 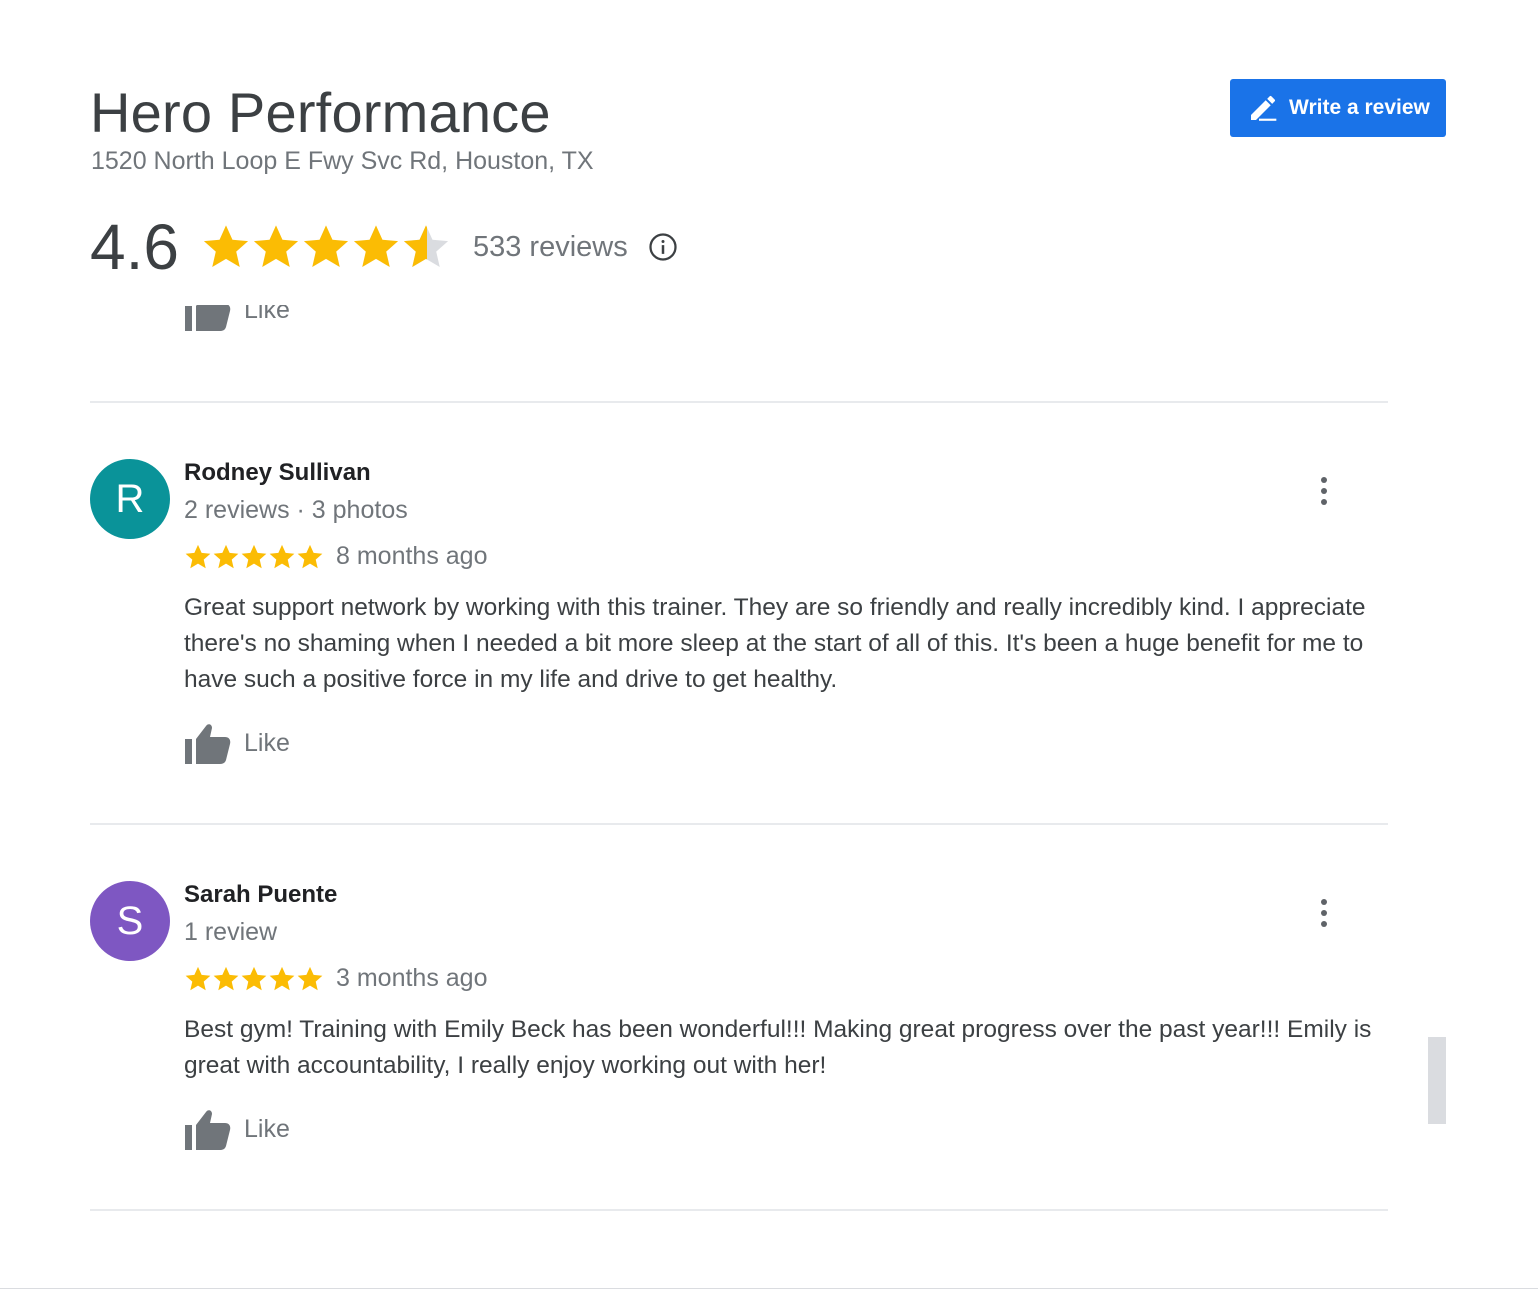 What do you see at coordinates (320, 112) in the screenshot?
I see `business-name: Hero Performance` at bounding box center [320, 112].